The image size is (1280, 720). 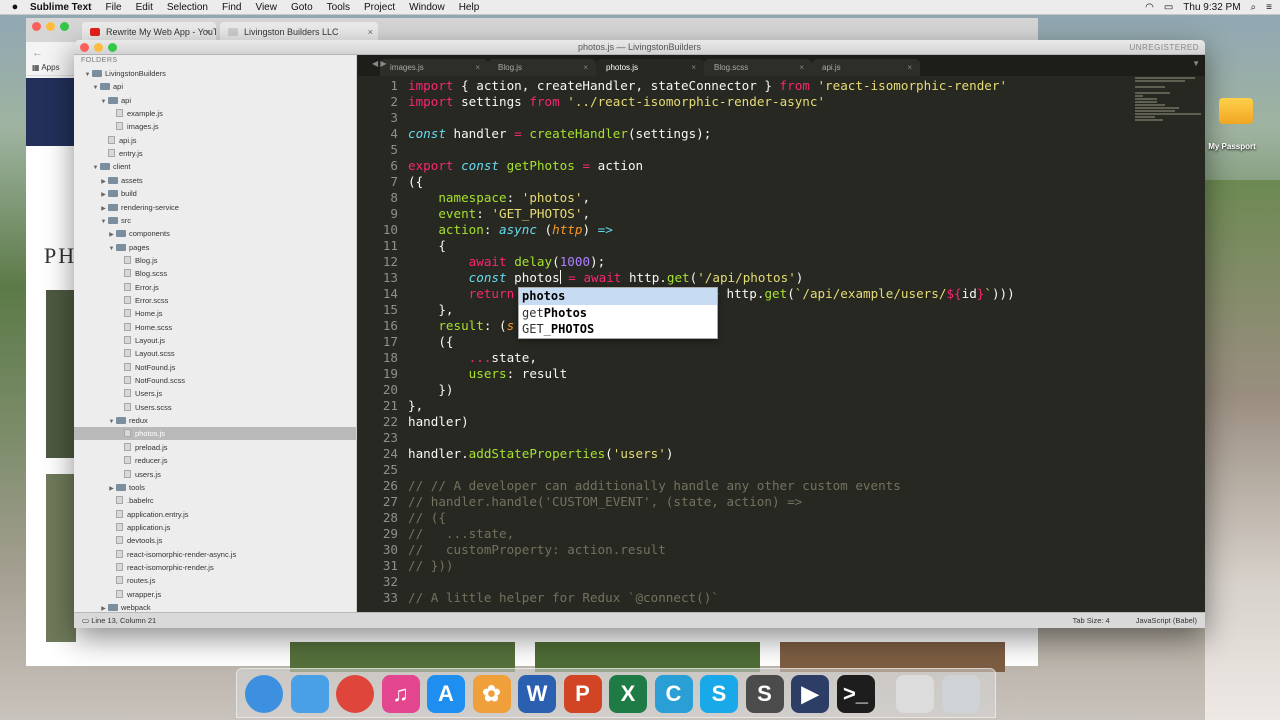 I want to click on editor-tab-blog-js: Blog.js ×, so click(x=542, y=67).